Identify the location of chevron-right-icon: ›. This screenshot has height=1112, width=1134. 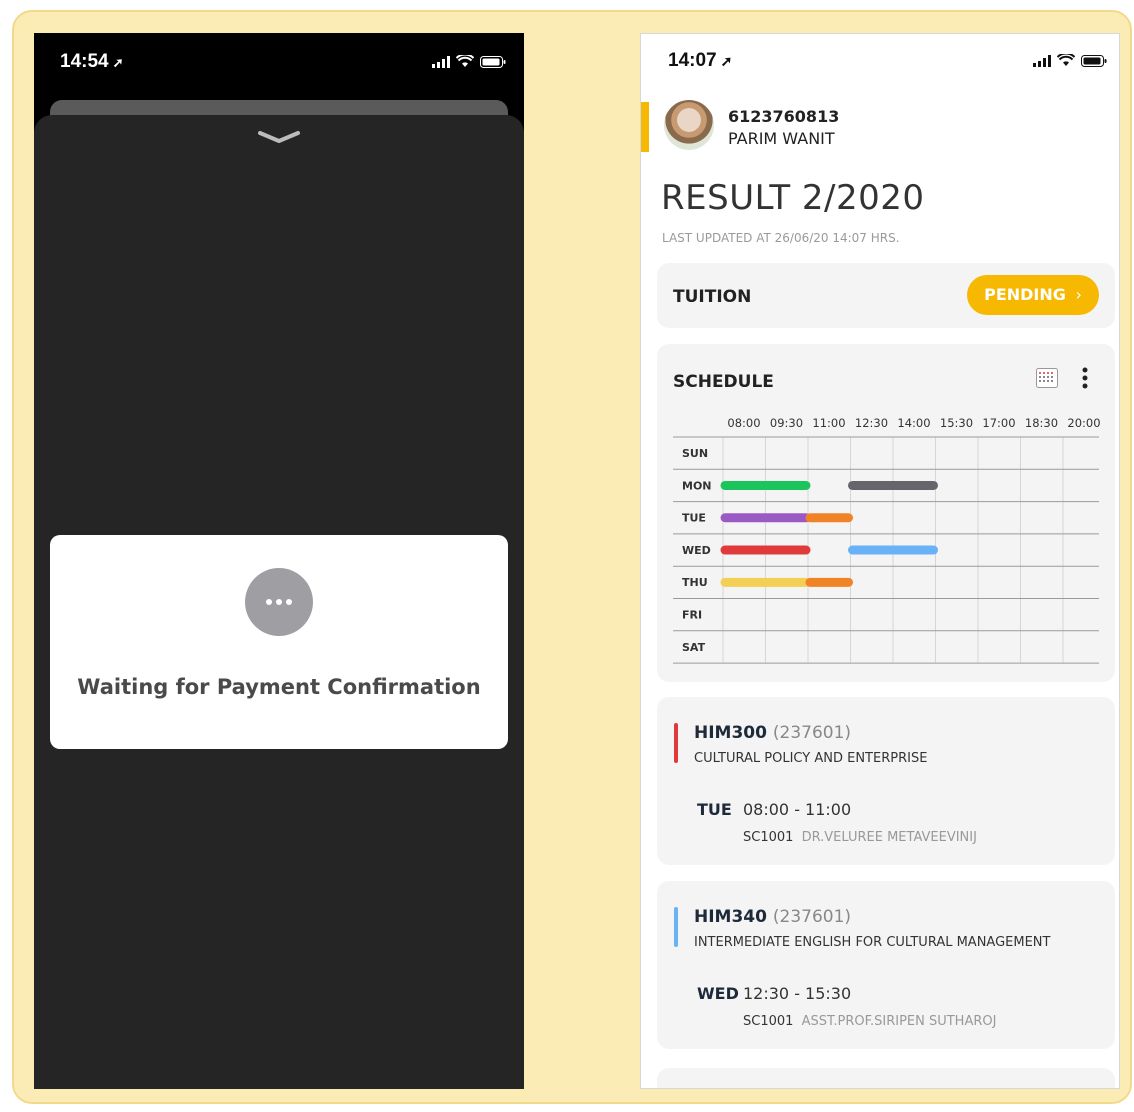
(1078, 294).